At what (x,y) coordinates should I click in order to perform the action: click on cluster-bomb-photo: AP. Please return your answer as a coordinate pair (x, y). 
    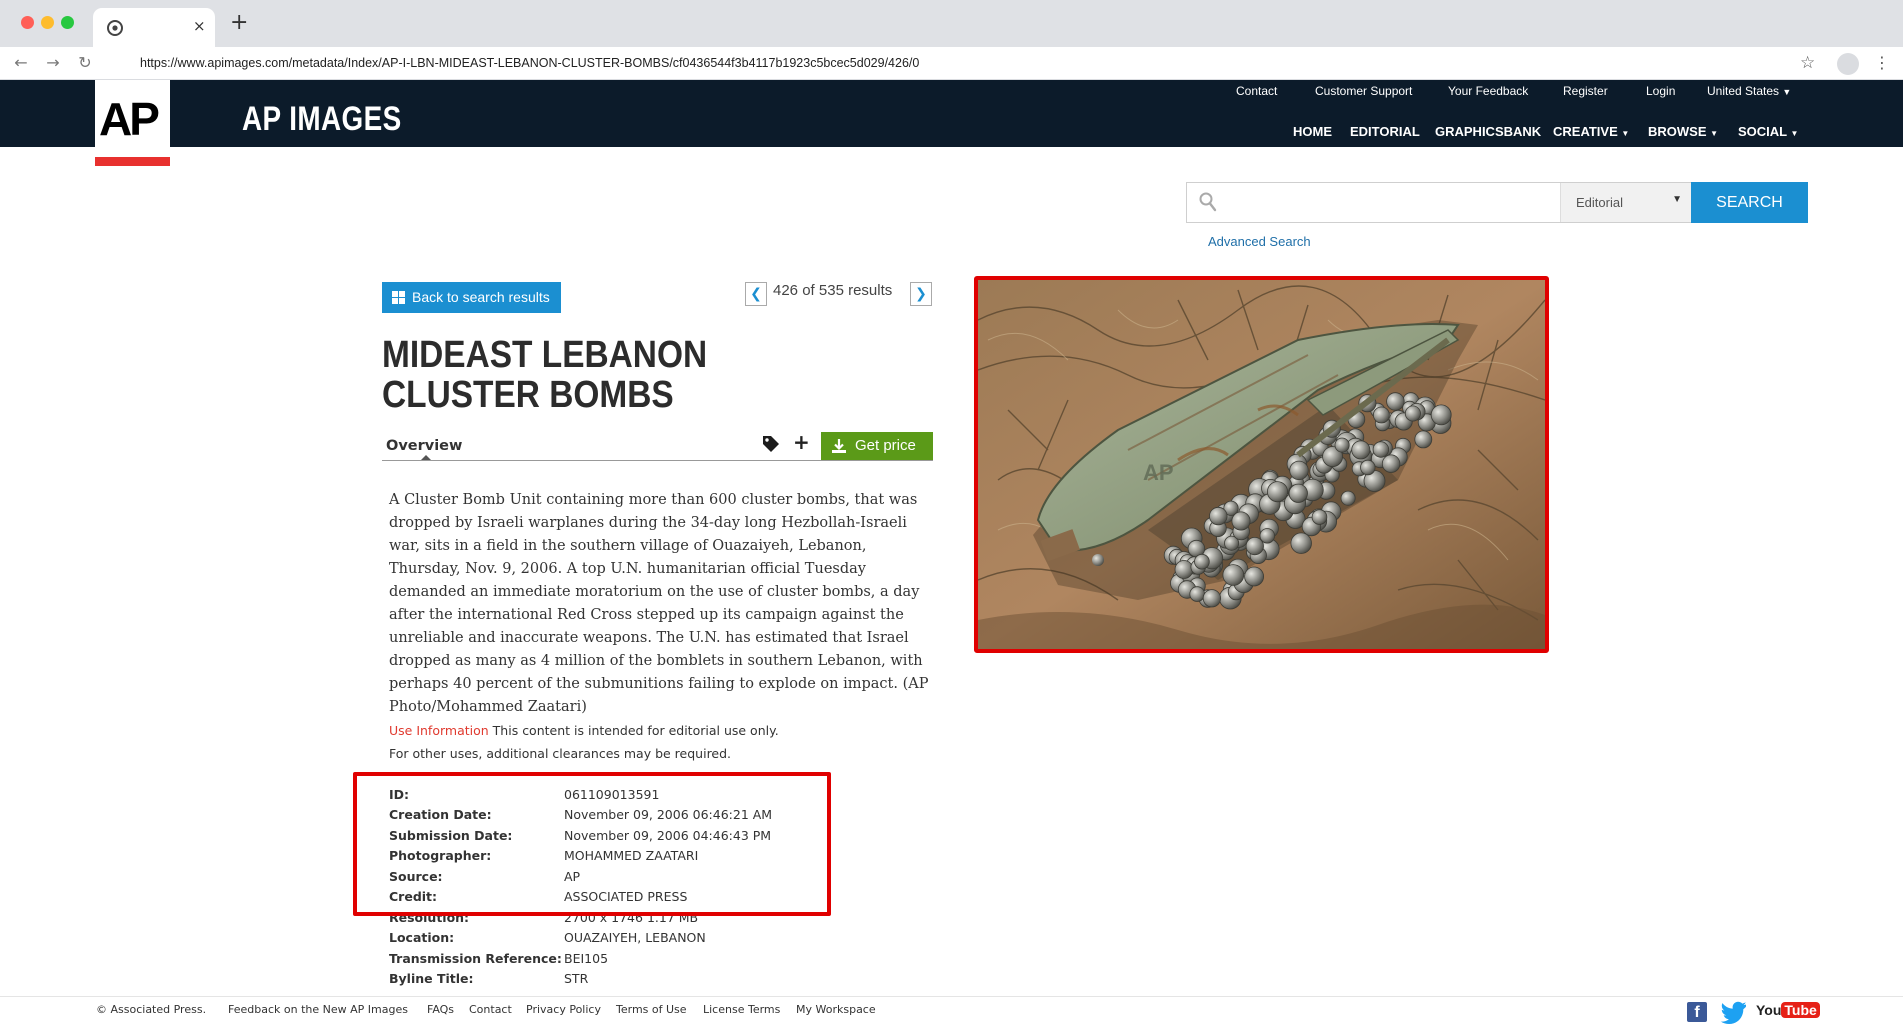
    Looking at the image, I should click on (1261, 464).